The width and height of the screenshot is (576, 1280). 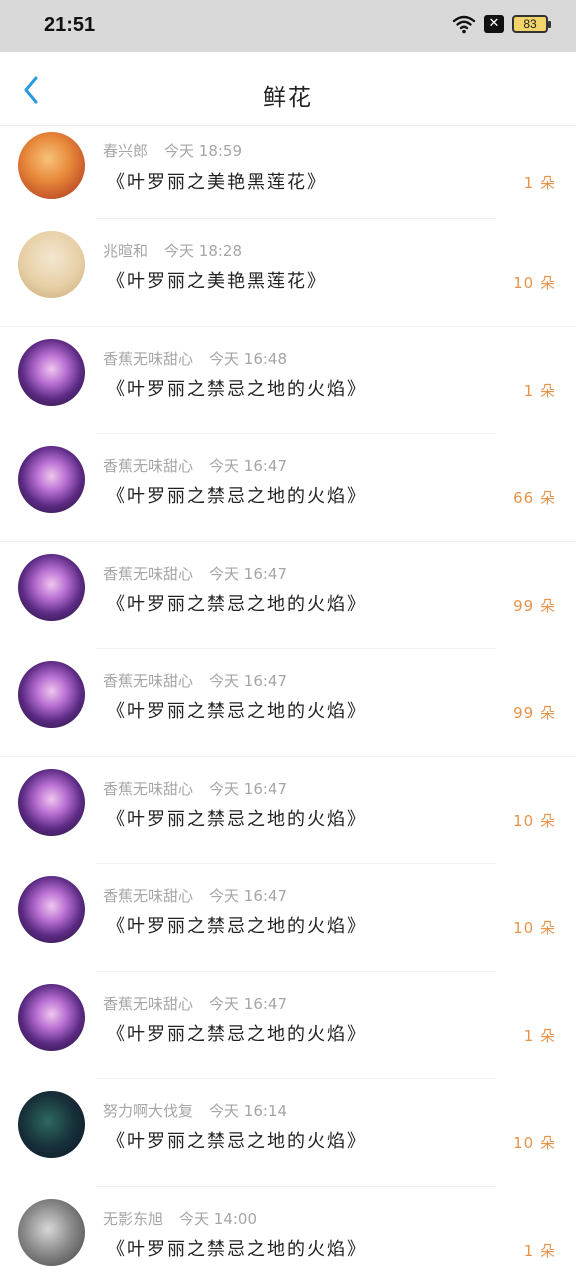 What do you see at coordinates (203, 151) in the screenshot?
I see `send-time: 今天 18:59` at bounding box center [203, 151].